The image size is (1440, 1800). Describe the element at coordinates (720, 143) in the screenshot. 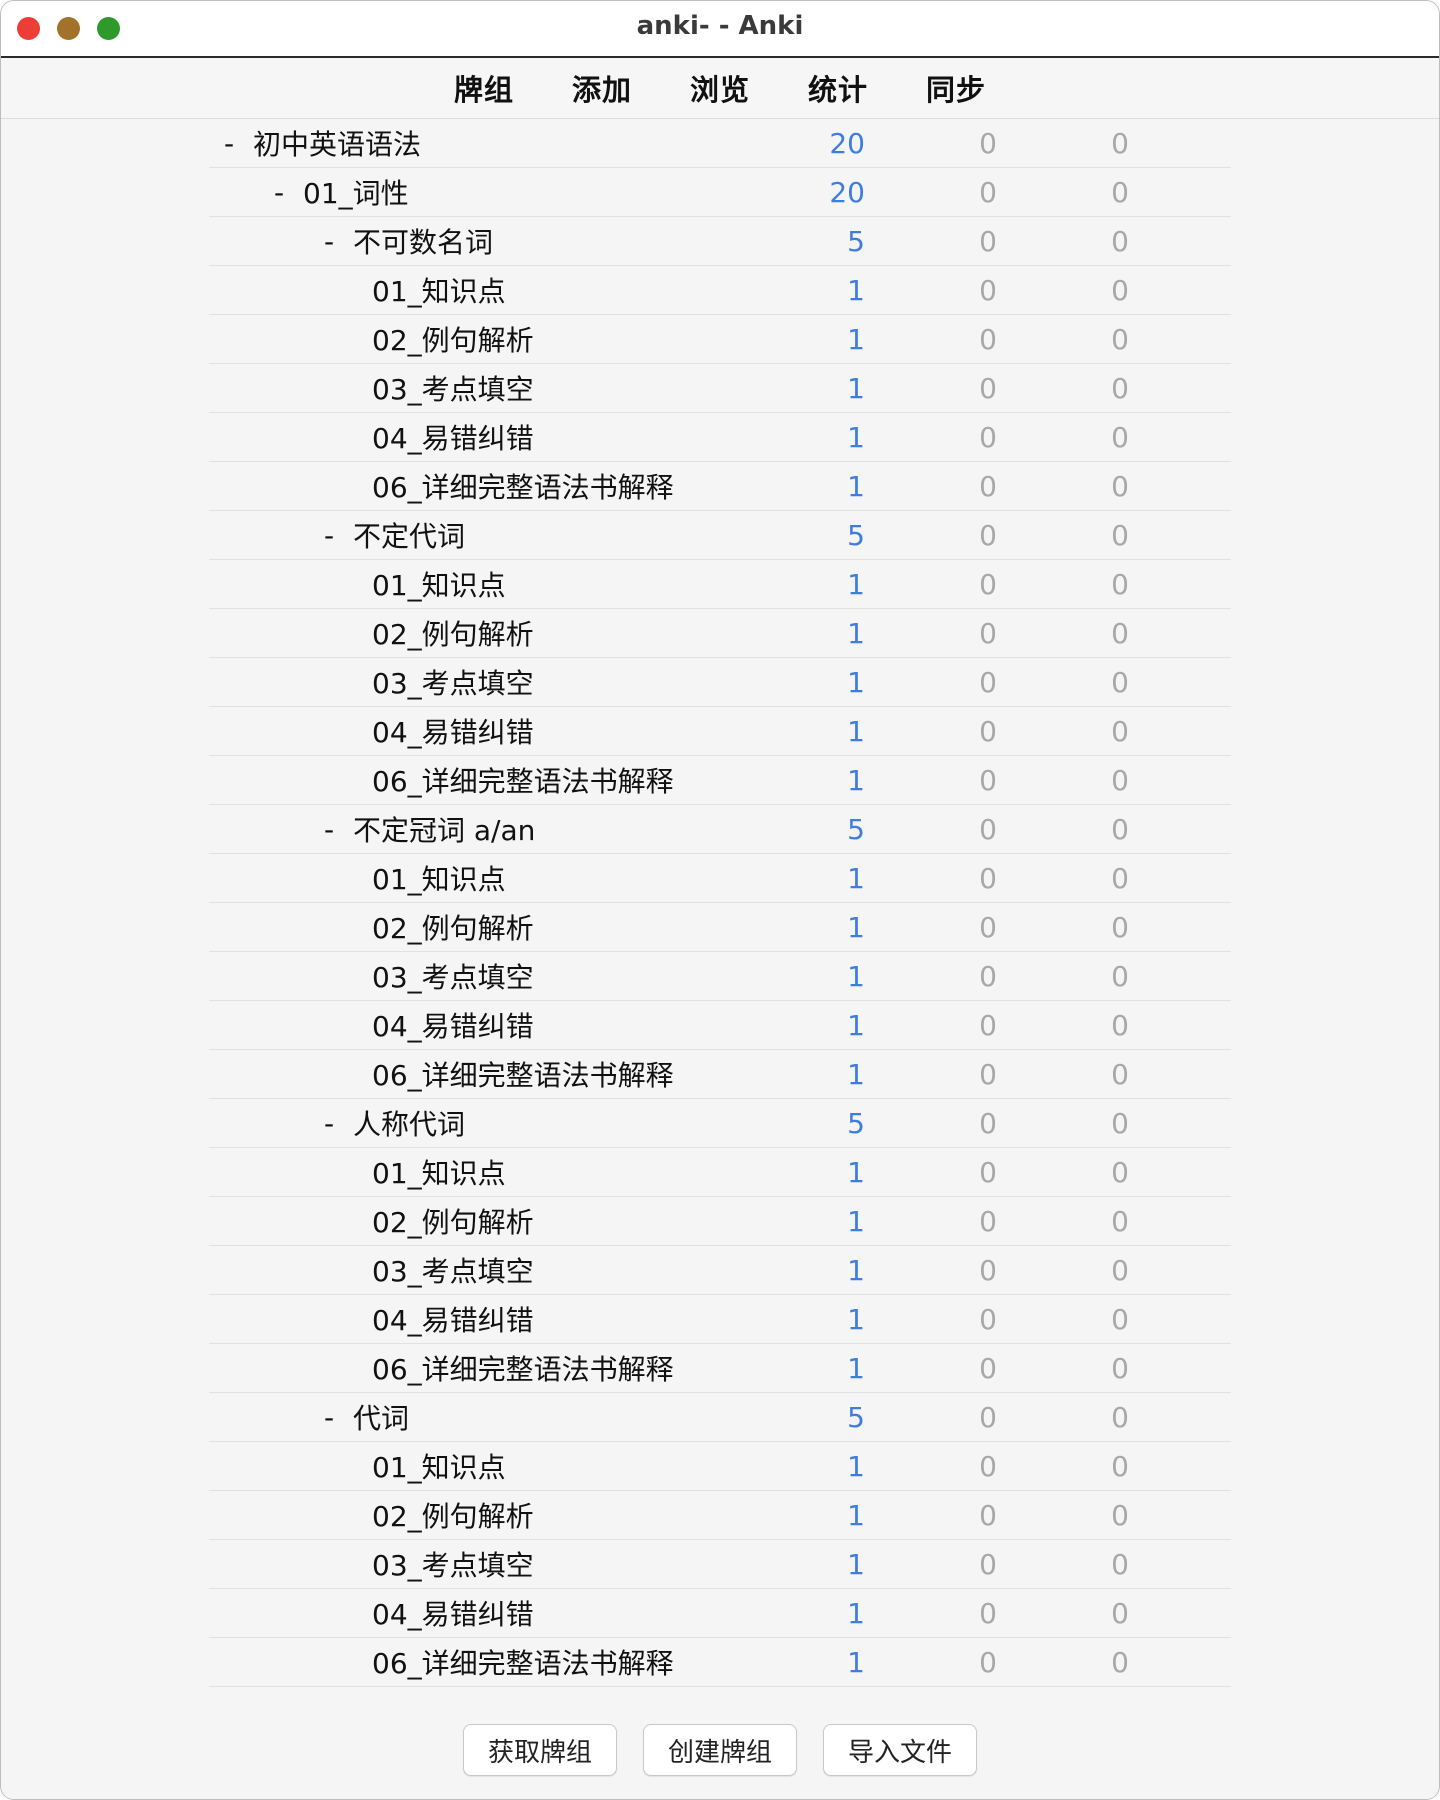

I see `deck-row: - 初中英语语法 20 0 0` at that location.